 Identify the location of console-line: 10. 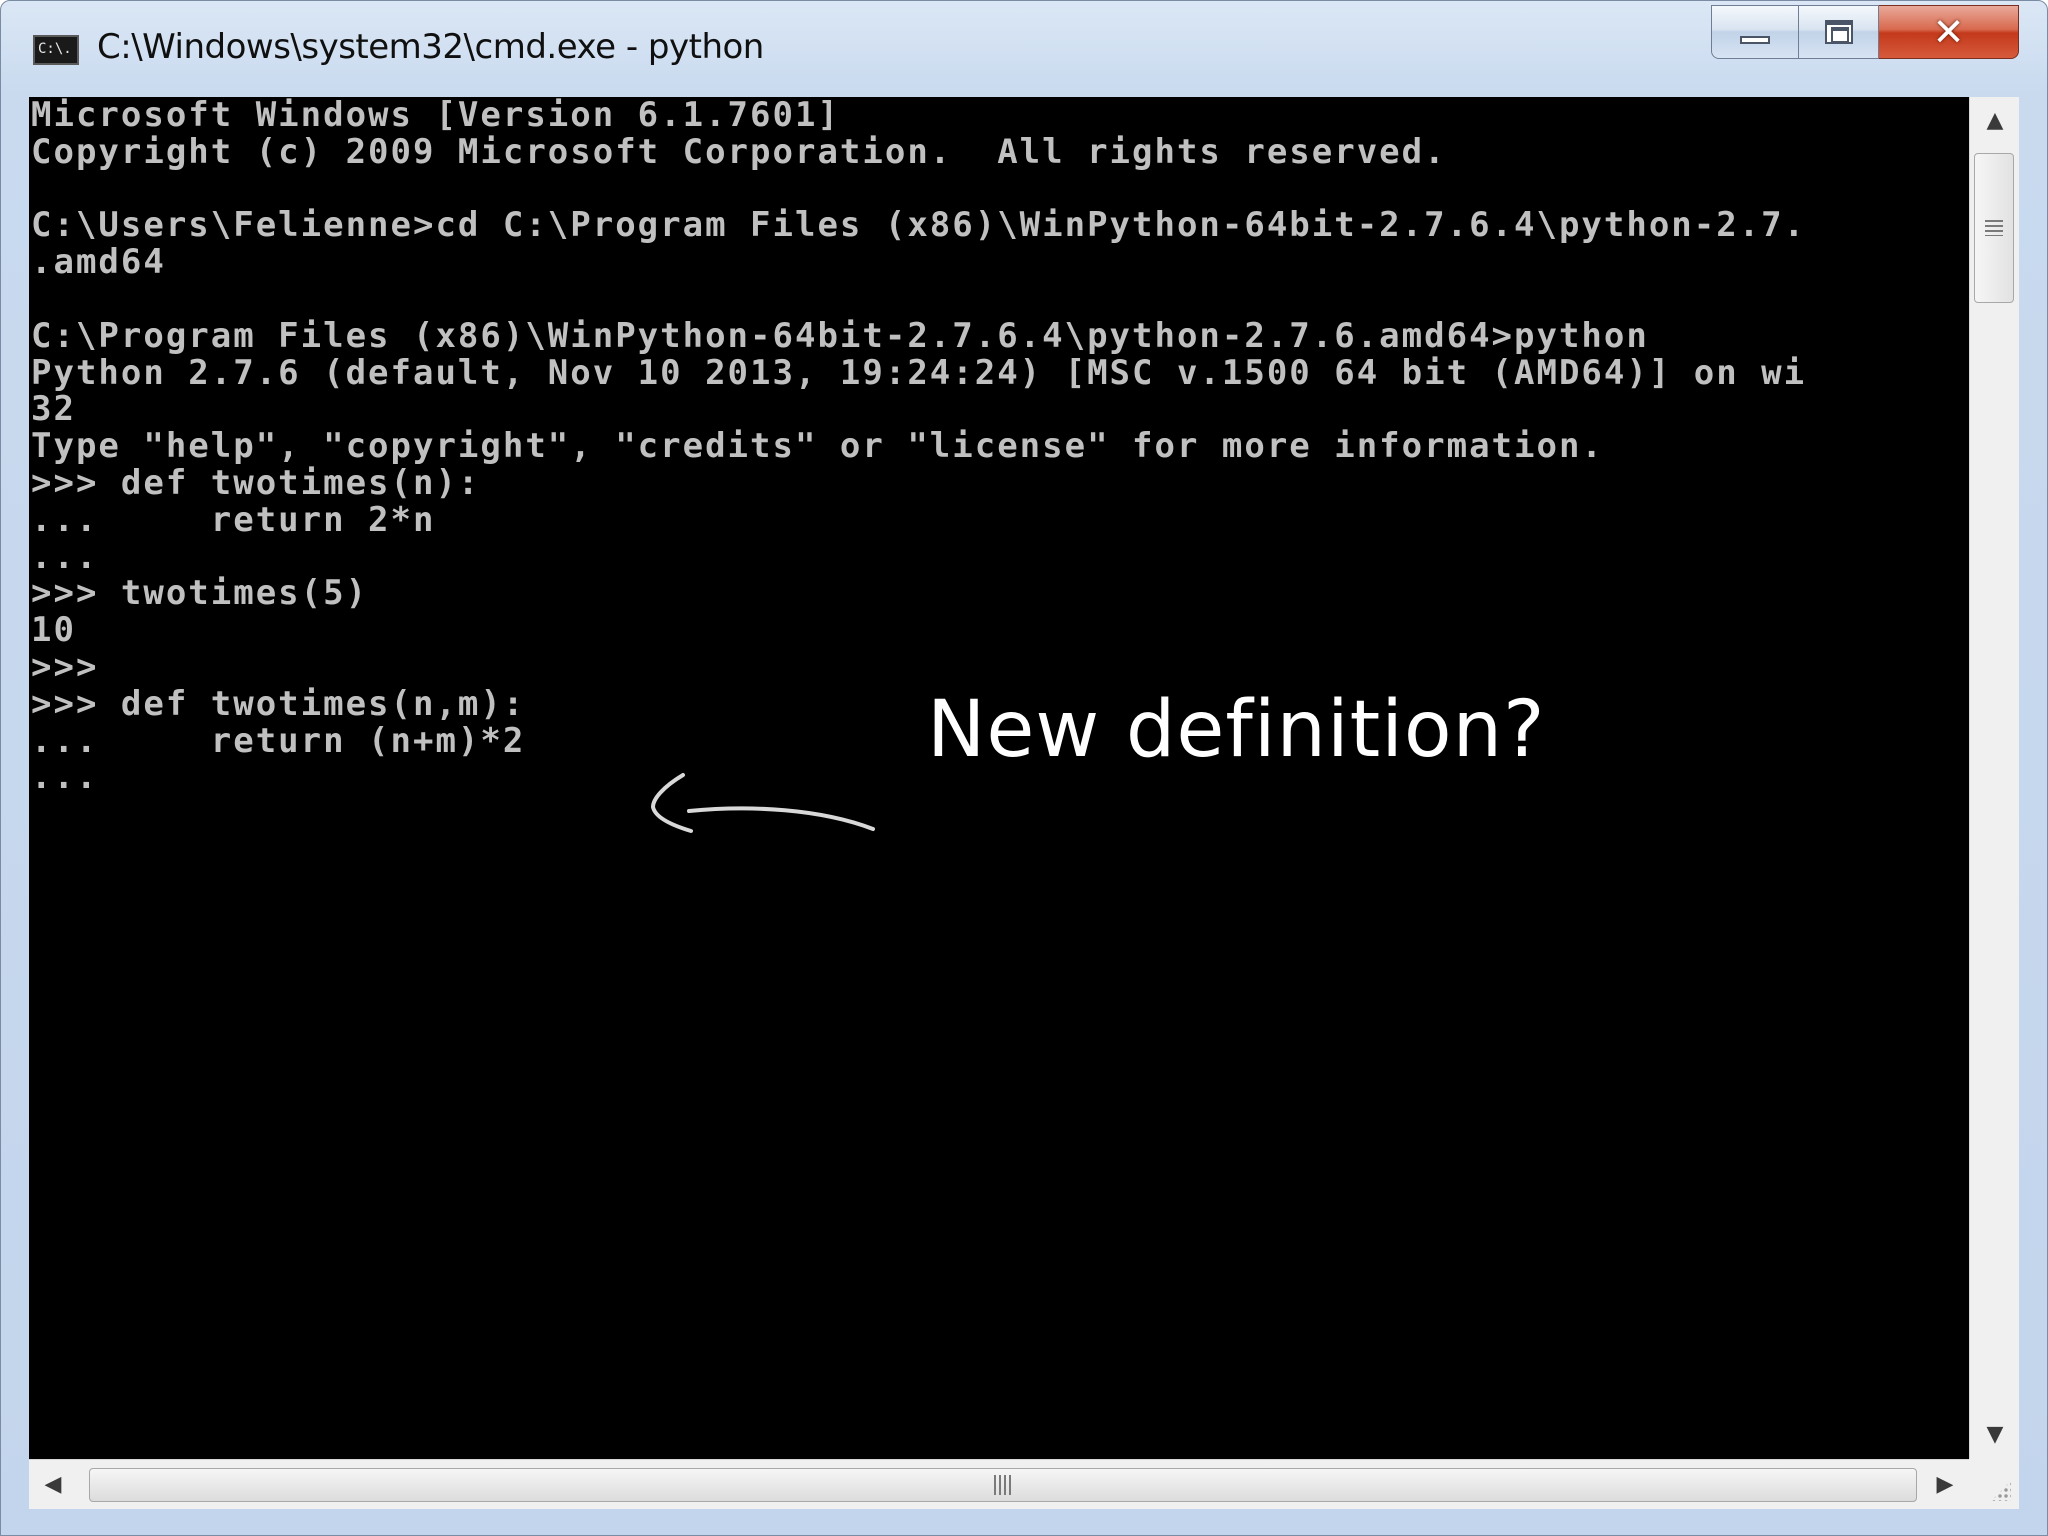
(53, 630).